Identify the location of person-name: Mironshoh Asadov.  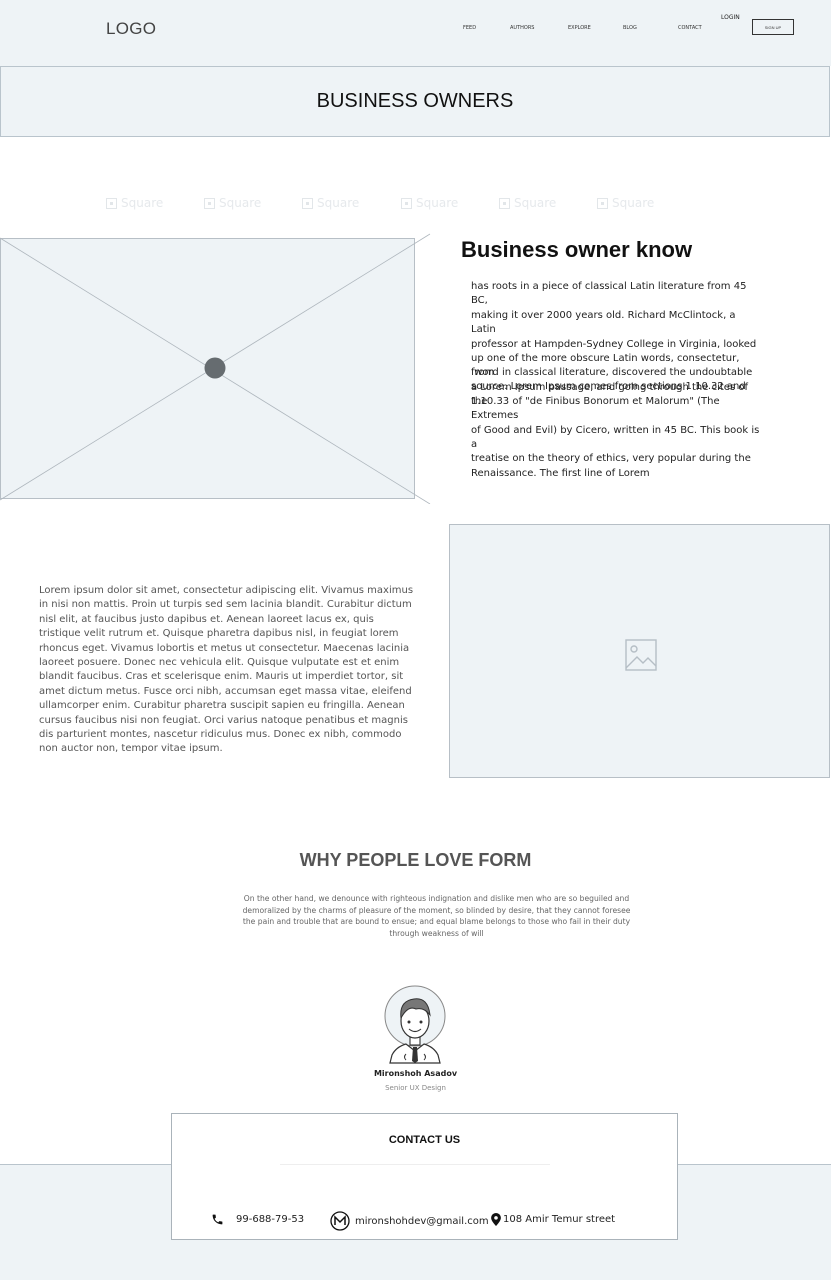
(415, 1073).